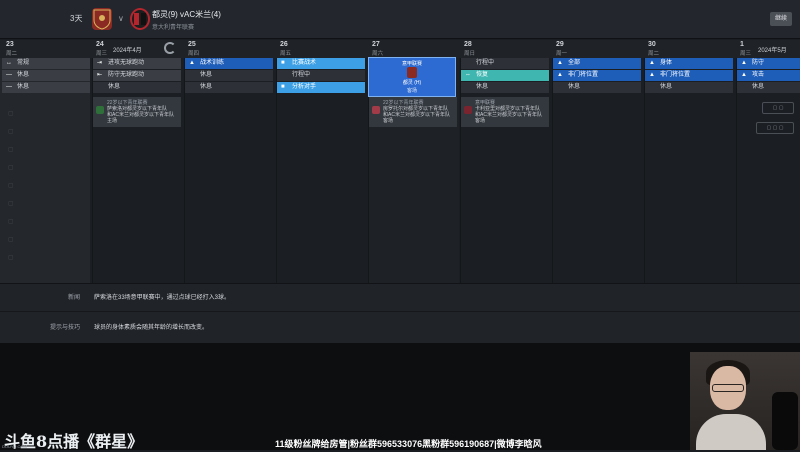 This screenshot has width=800, height=452. Describe the element at coordinates (76, 18) in the screenshot. I see `days-until-match: 3天` at that location.